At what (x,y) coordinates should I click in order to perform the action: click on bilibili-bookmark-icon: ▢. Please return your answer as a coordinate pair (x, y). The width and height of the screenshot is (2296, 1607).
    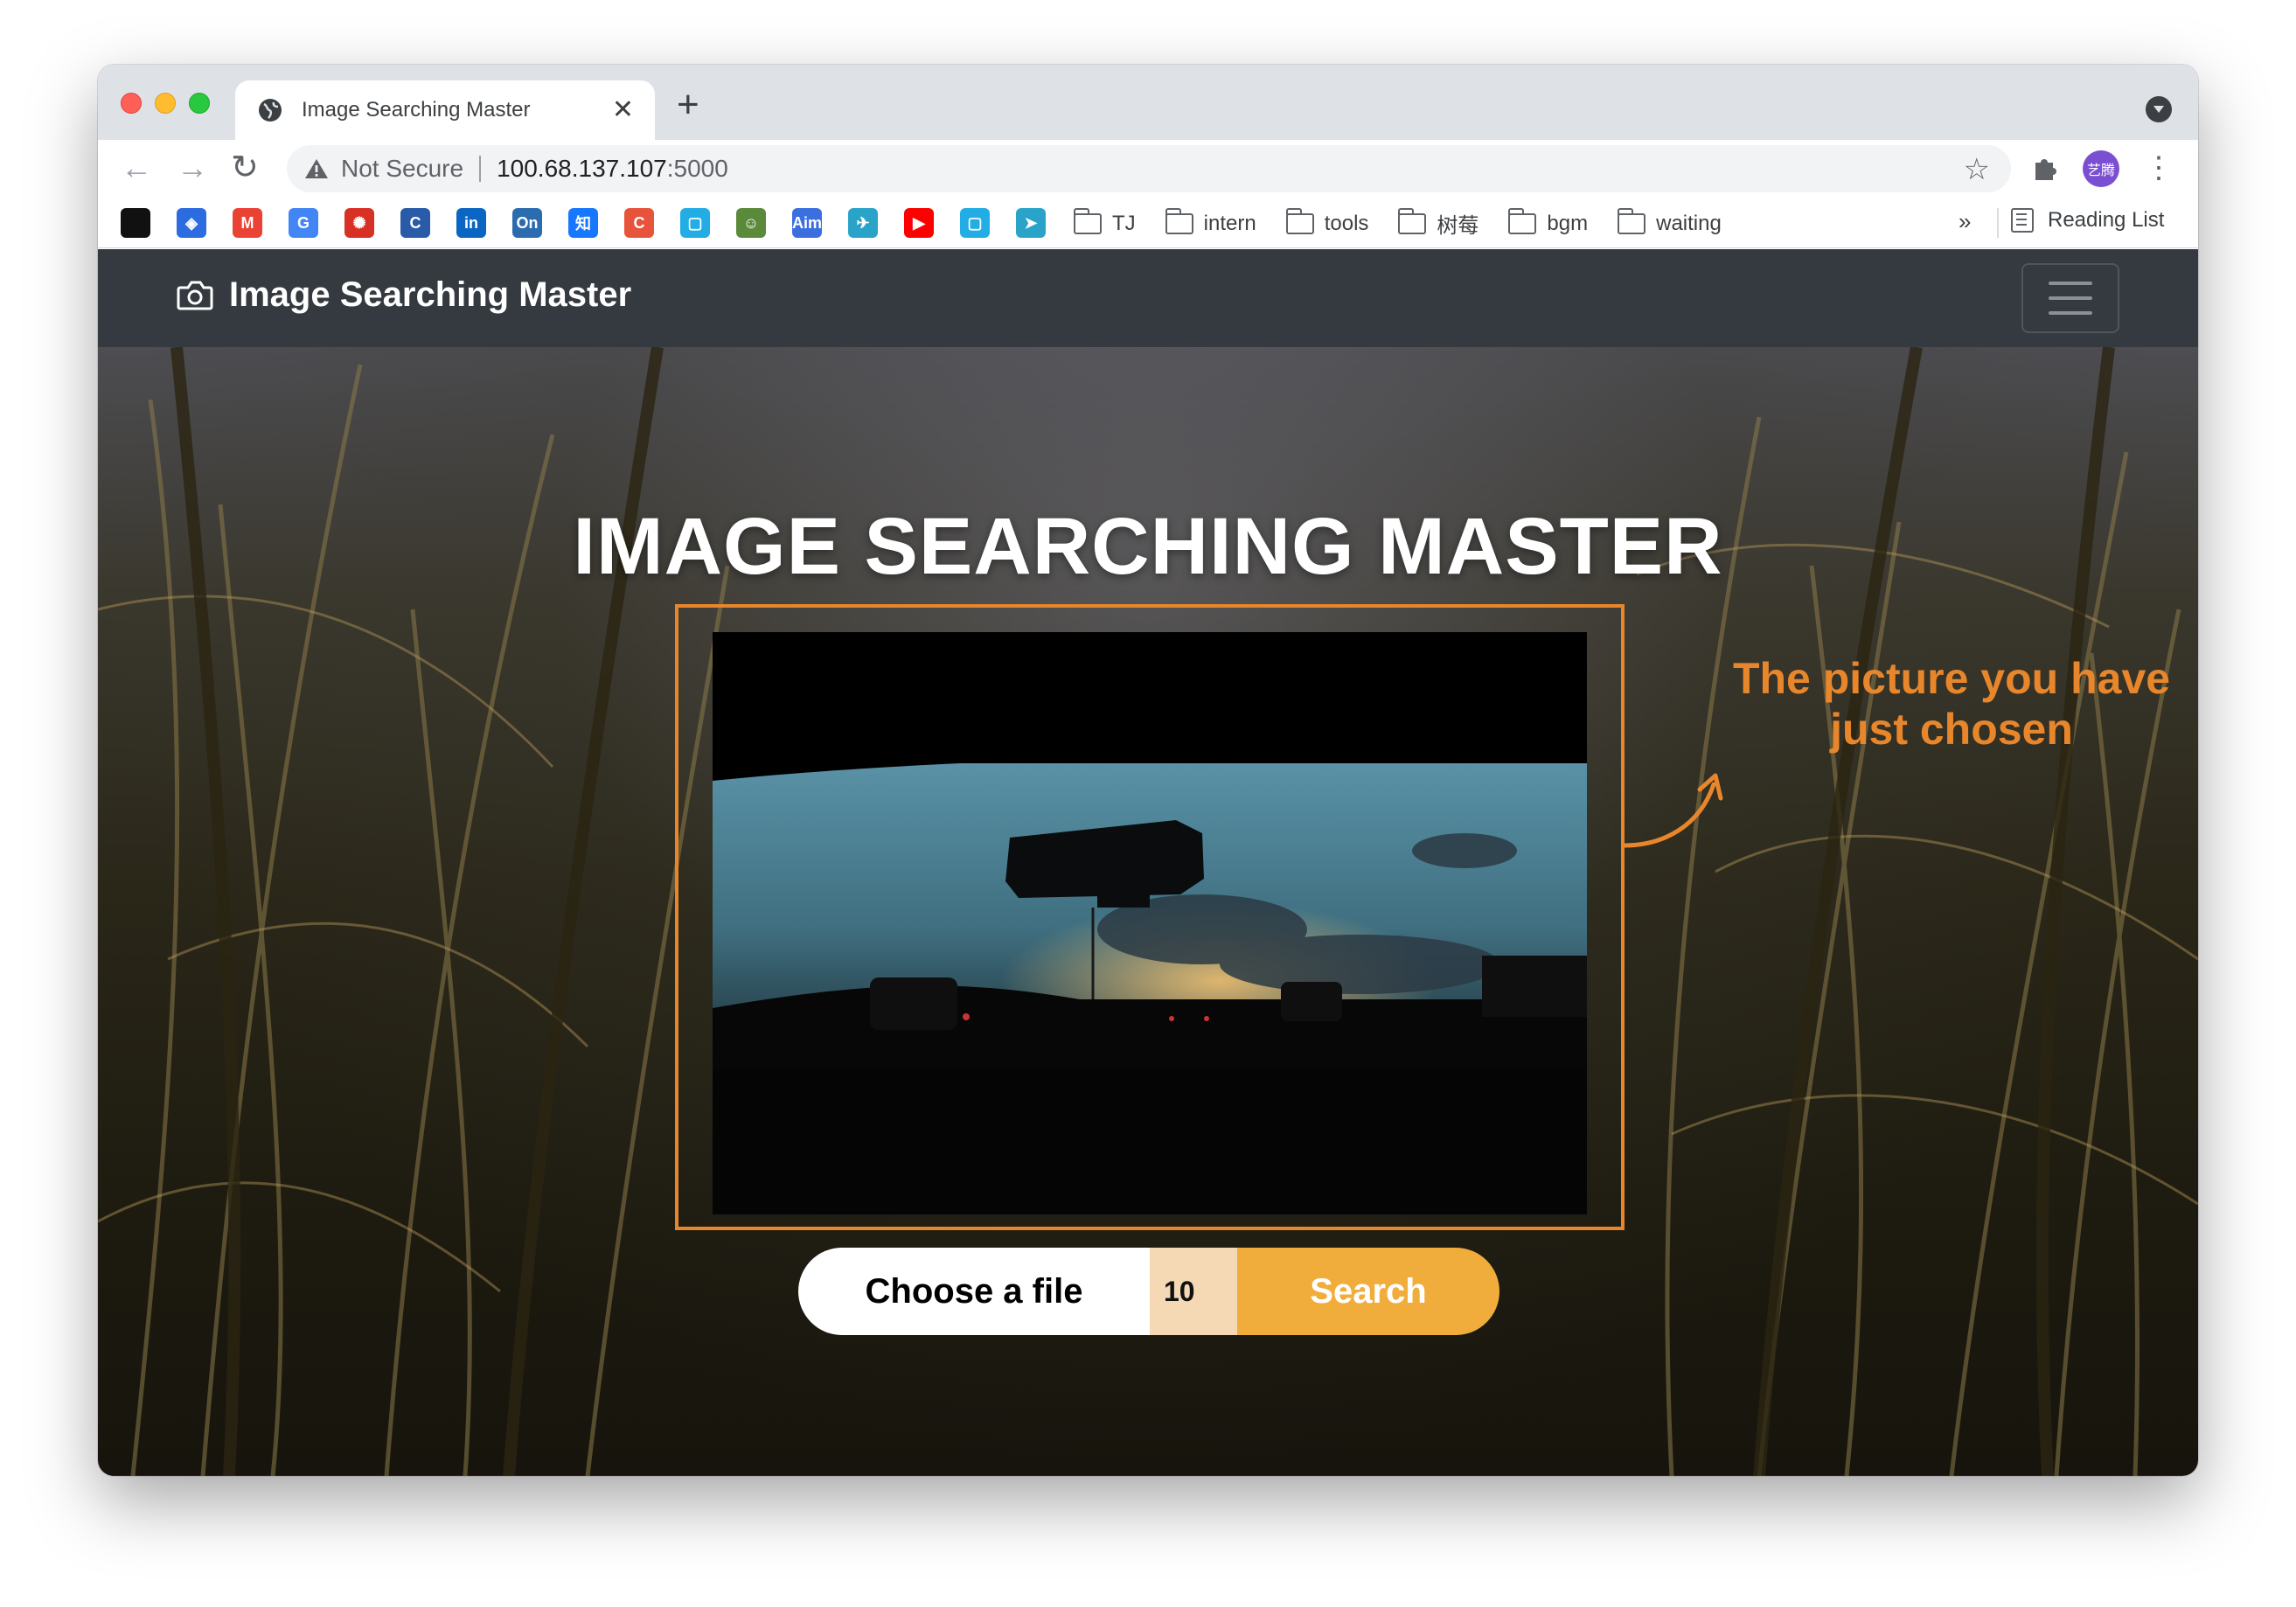
    Looking at the image, I should click on (695, 223).